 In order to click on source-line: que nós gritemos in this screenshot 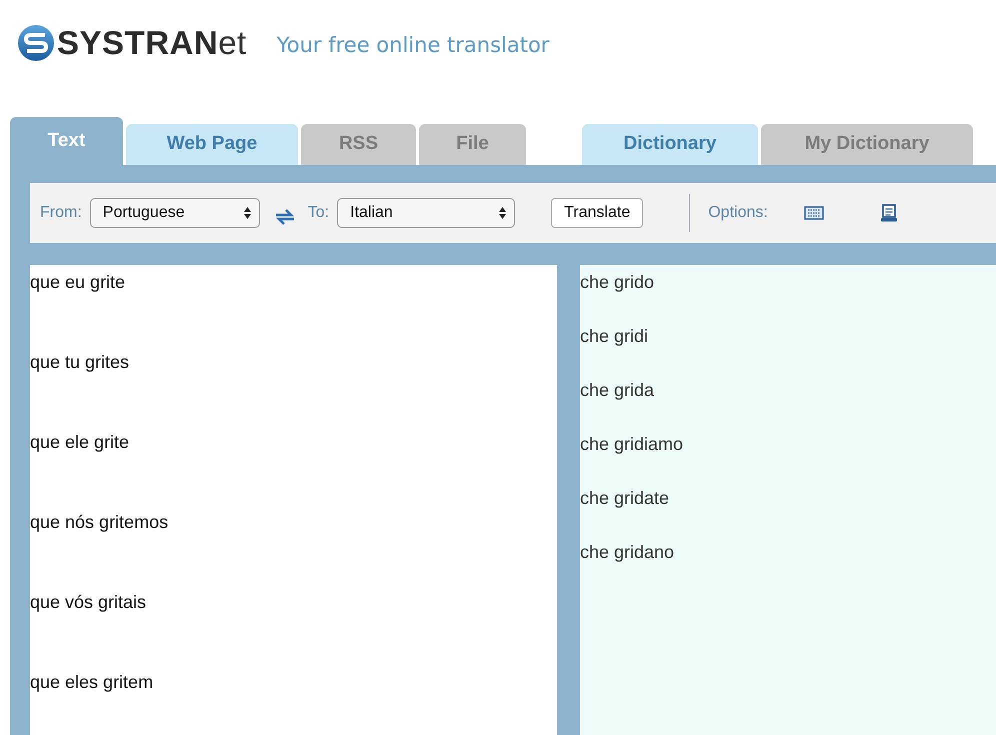, I will do `click(99, 522)`.